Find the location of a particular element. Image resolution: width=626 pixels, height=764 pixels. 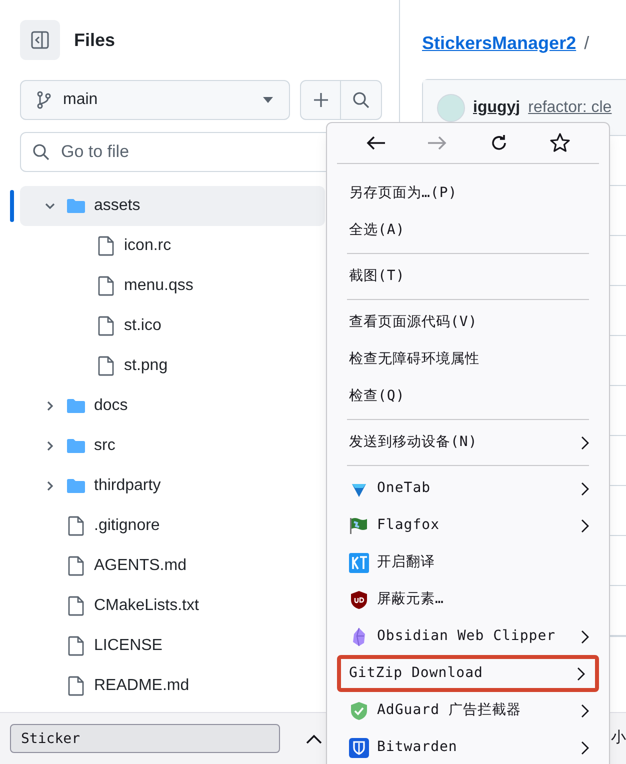

tree-item: README.md is located at coordinates (172, 686).